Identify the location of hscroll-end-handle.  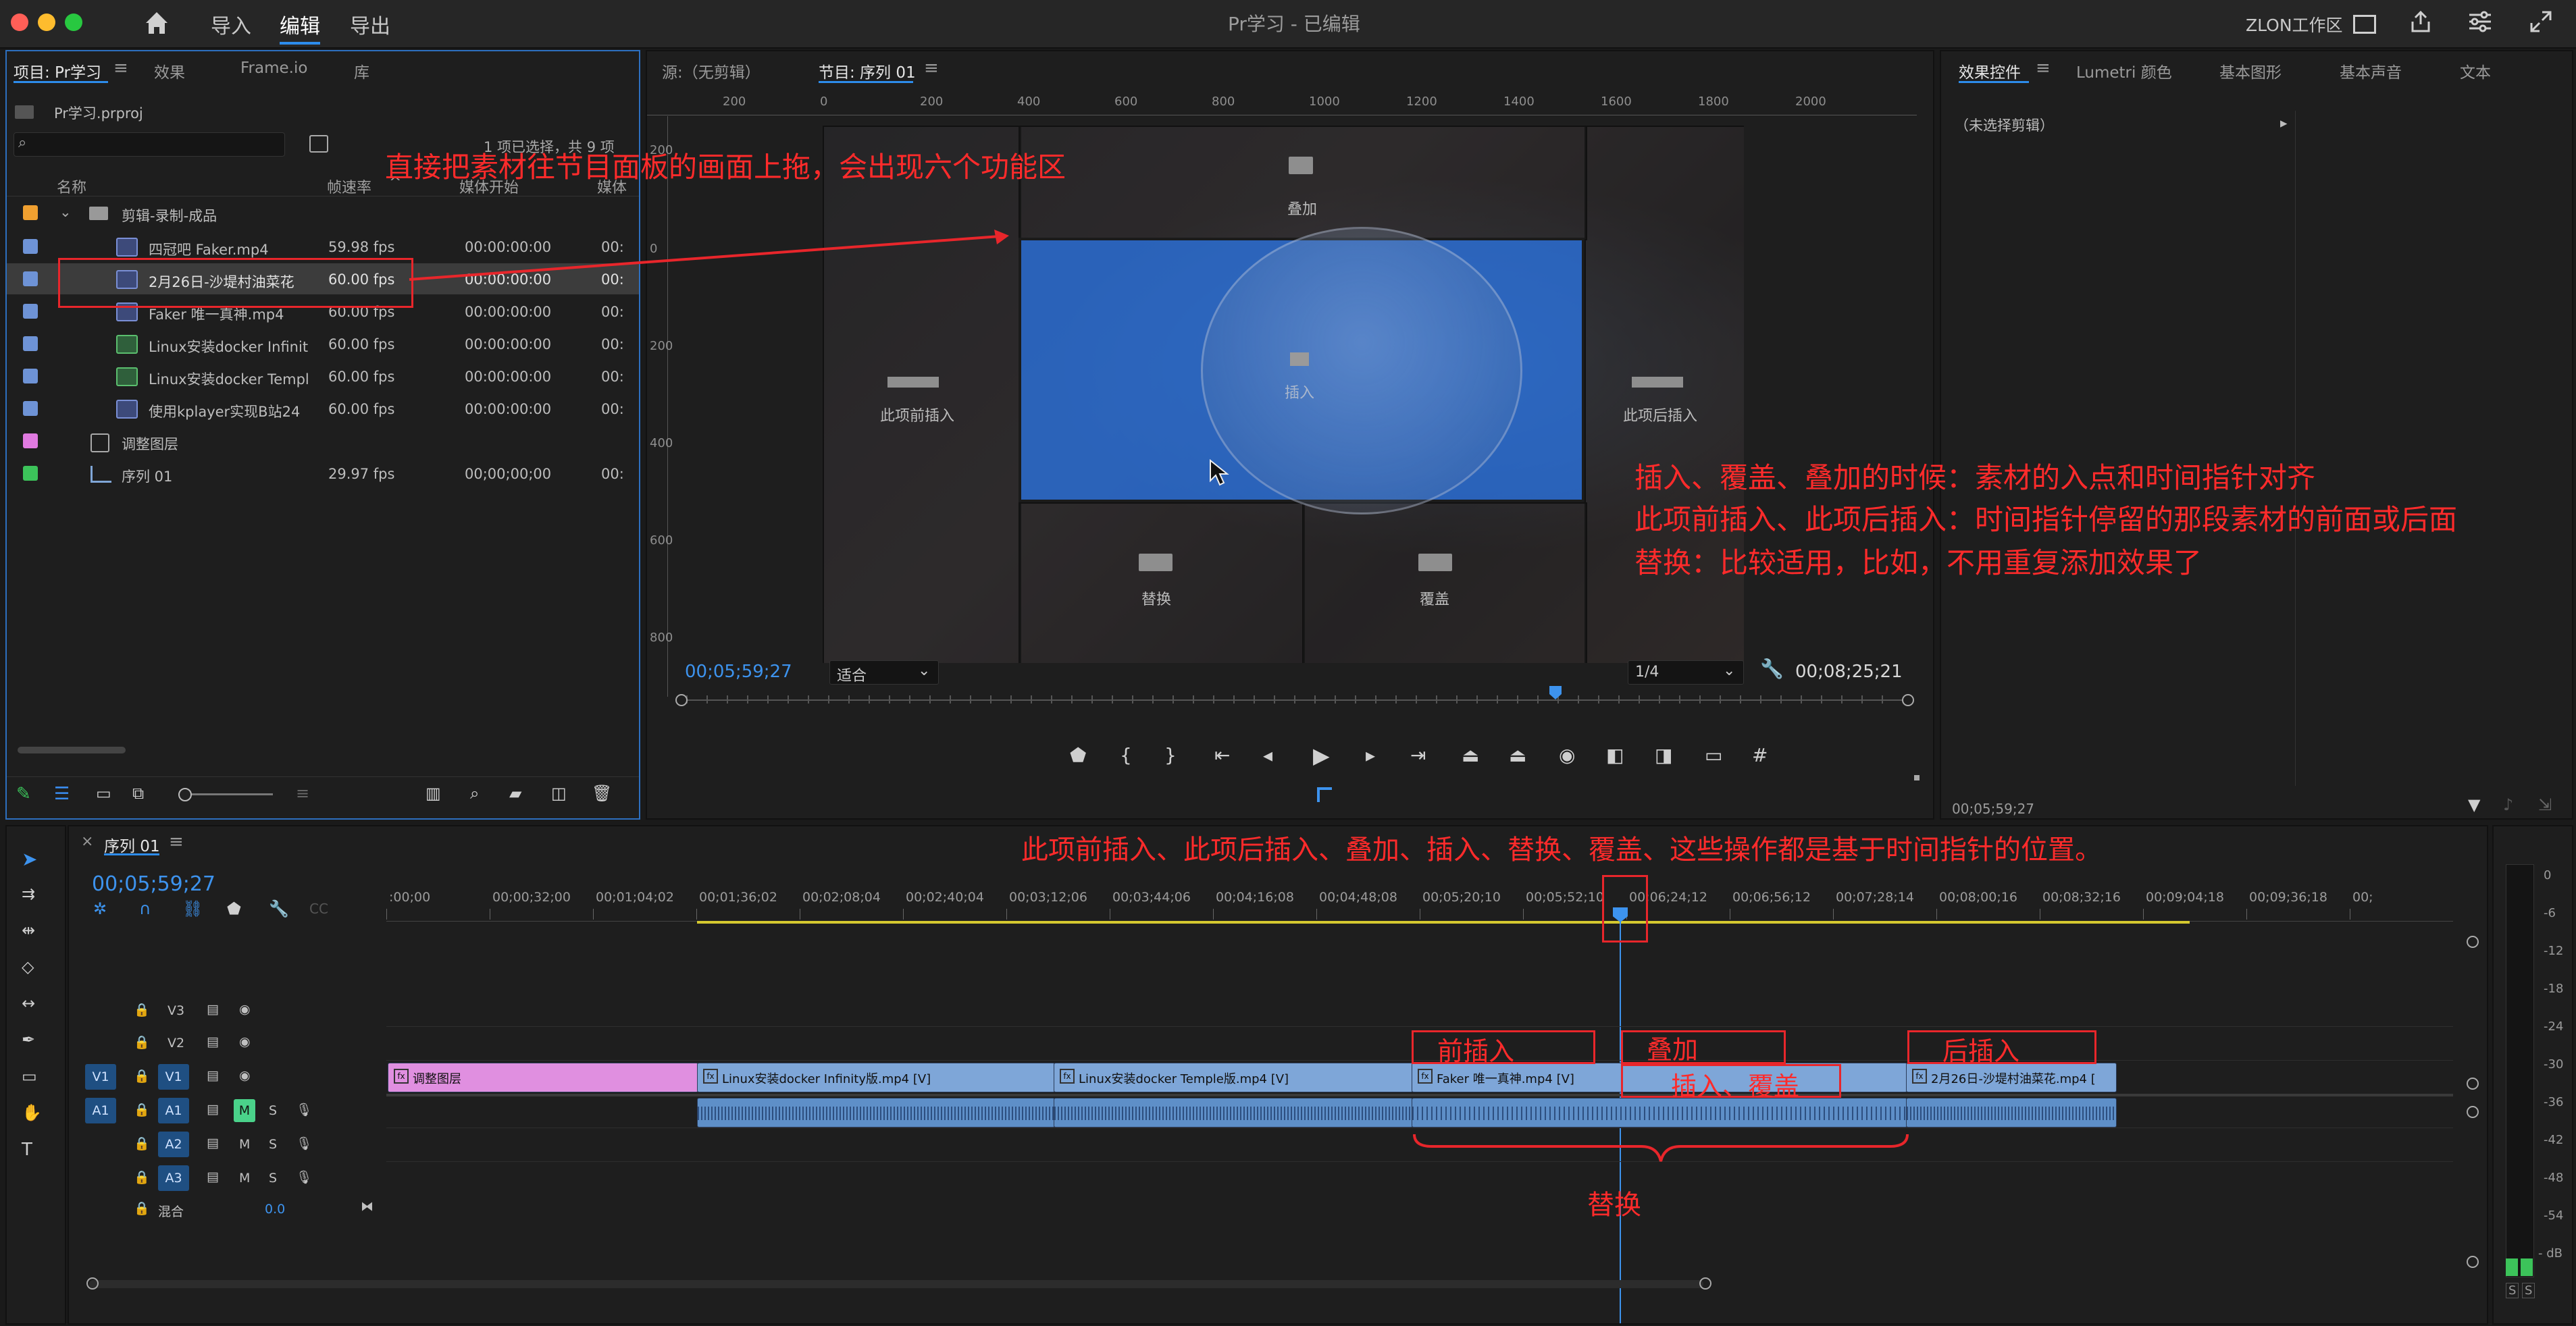
(1705, 1284).